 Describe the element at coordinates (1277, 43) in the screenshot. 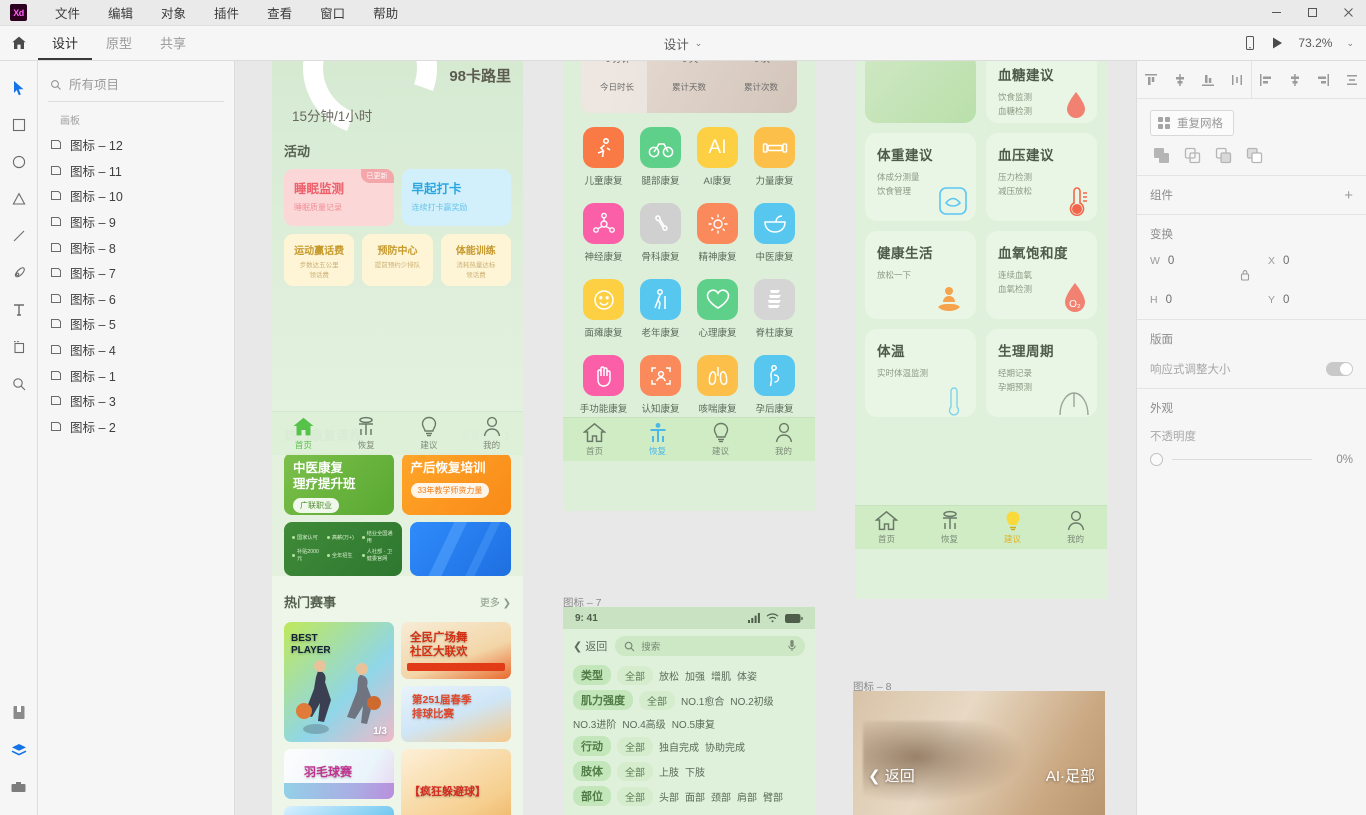

I see `play-icon` at that location.